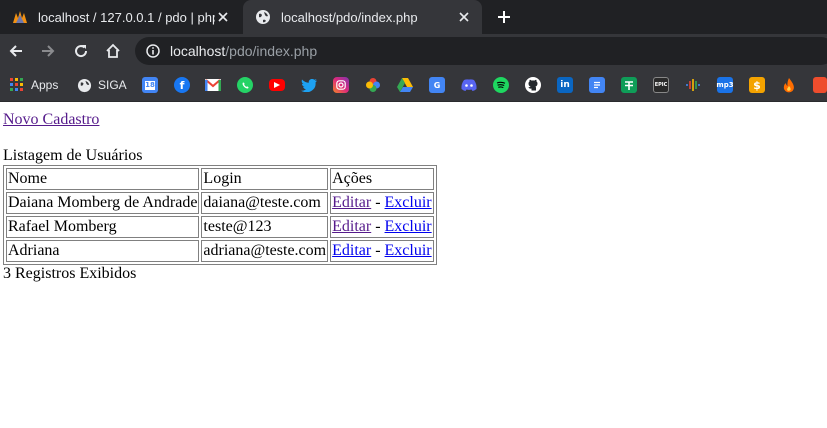 This screenshot has width=827, height=428. I want to click on bookmark-youtube, so click(277, 85).